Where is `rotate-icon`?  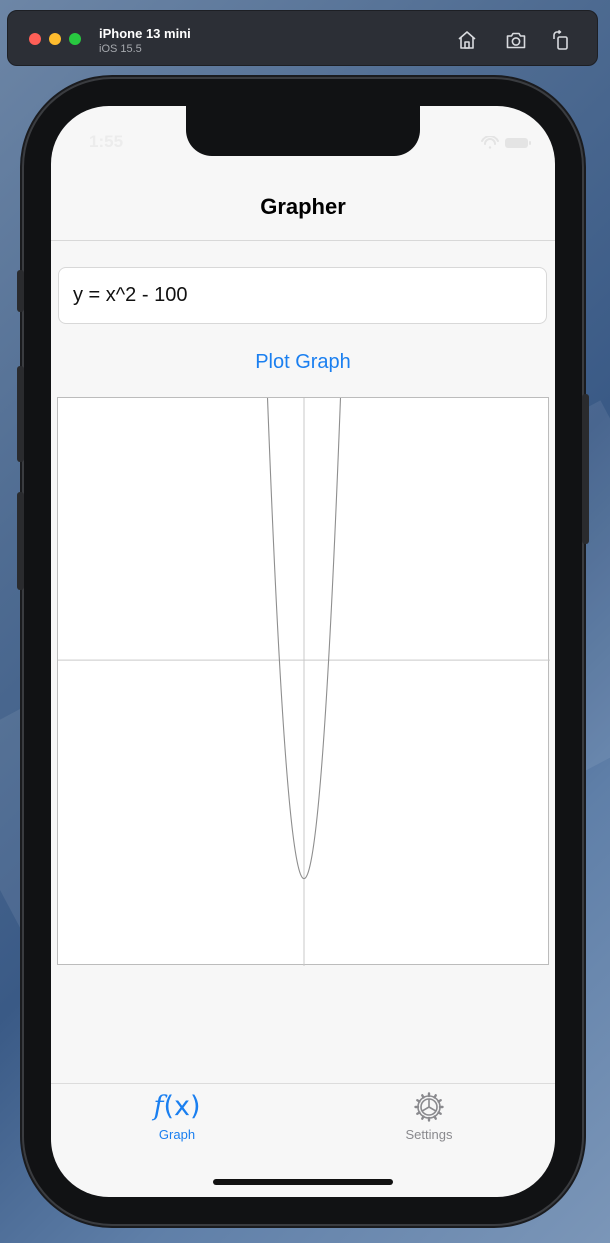 rotate-icon is located at coordinates (561, 40).